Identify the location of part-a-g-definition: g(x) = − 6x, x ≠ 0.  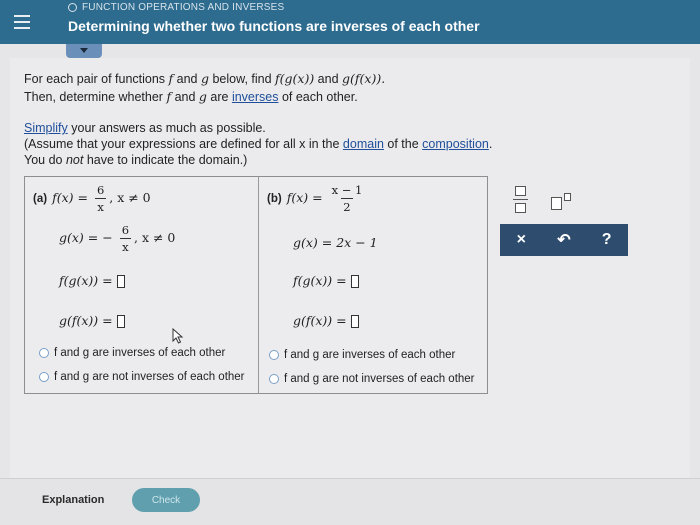
(117, 238).